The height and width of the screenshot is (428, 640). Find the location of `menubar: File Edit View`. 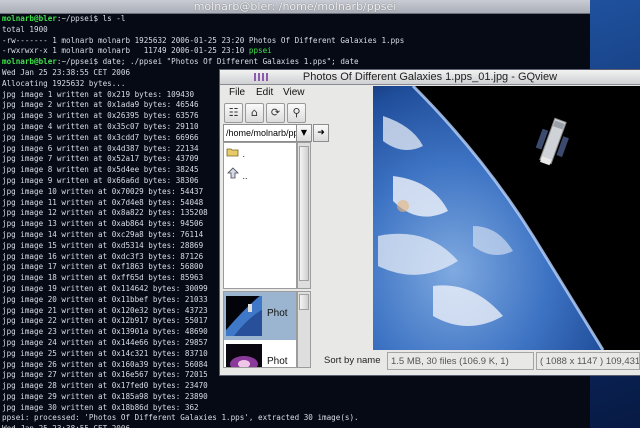

menubar: File Edit View is located at coordinates (295, 93).